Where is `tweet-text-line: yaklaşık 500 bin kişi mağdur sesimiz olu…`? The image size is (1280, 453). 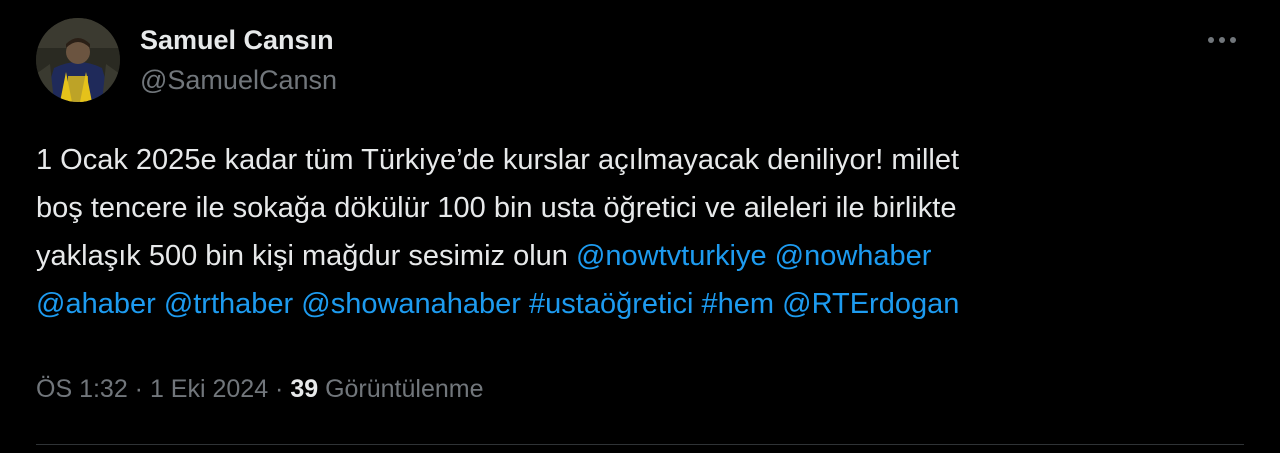
tweet-text-line: yaklaşık 500 bin kişi mağdur sesimiz olu… is located at coordinates (641, 256).